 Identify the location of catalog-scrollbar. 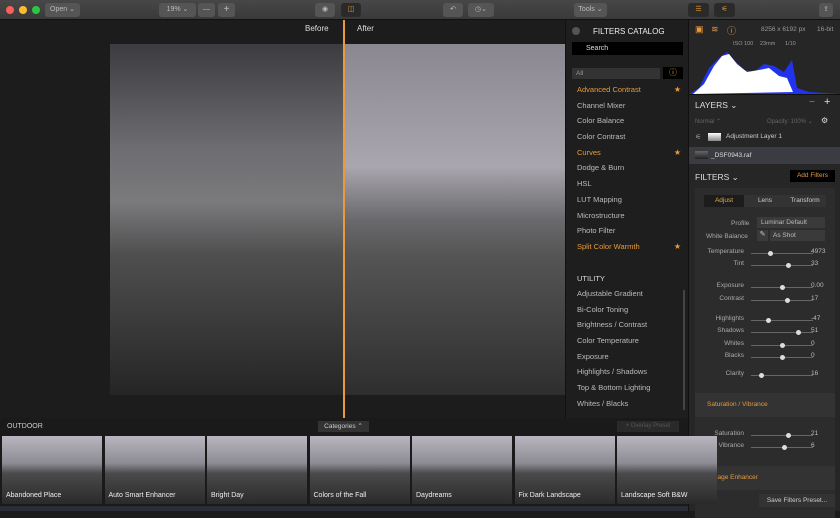
(684, 350).